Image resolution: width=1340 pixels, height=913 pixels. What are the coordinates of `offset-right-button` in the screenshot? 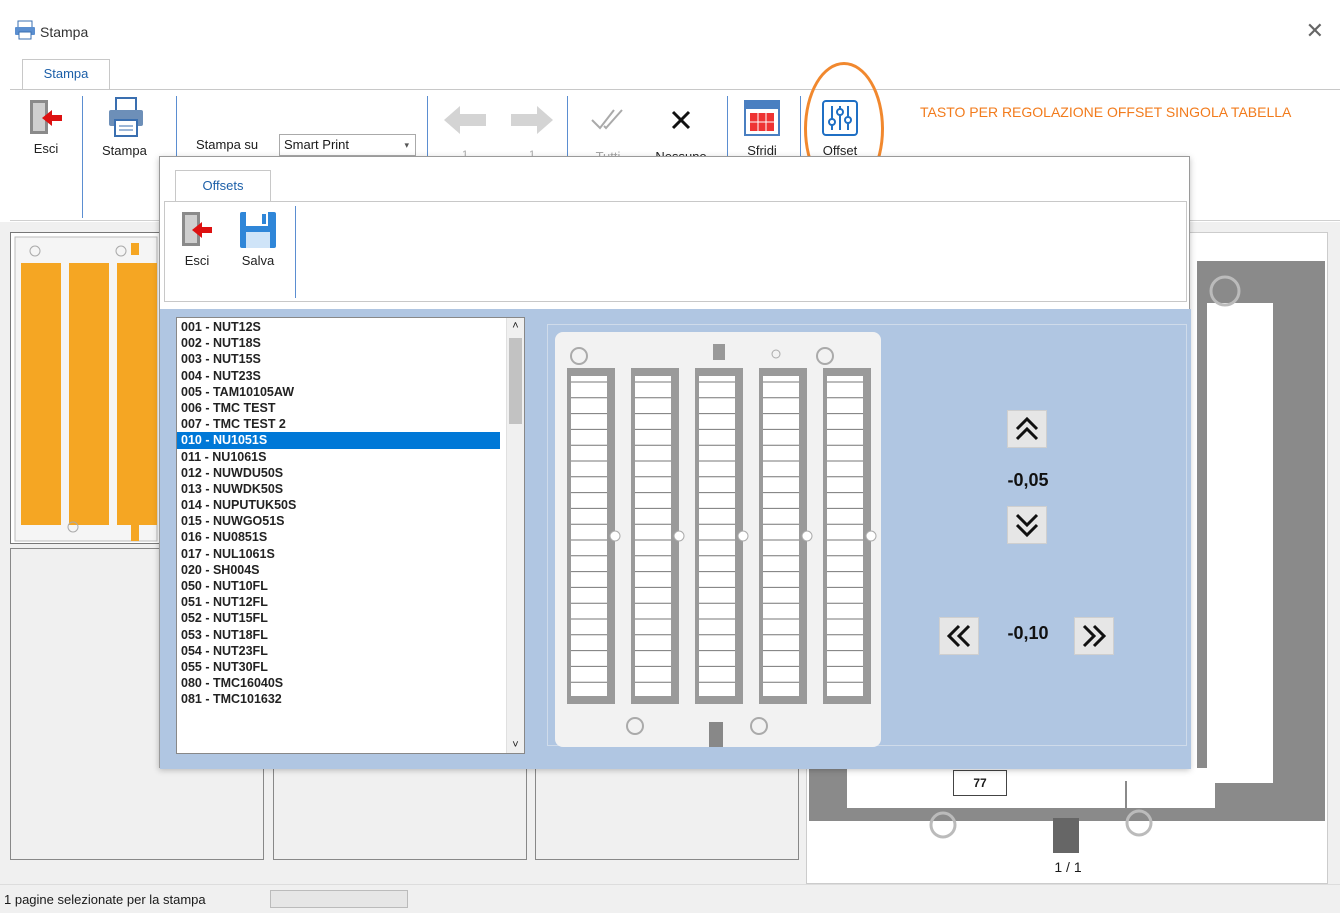 It's located at (1094, 636).